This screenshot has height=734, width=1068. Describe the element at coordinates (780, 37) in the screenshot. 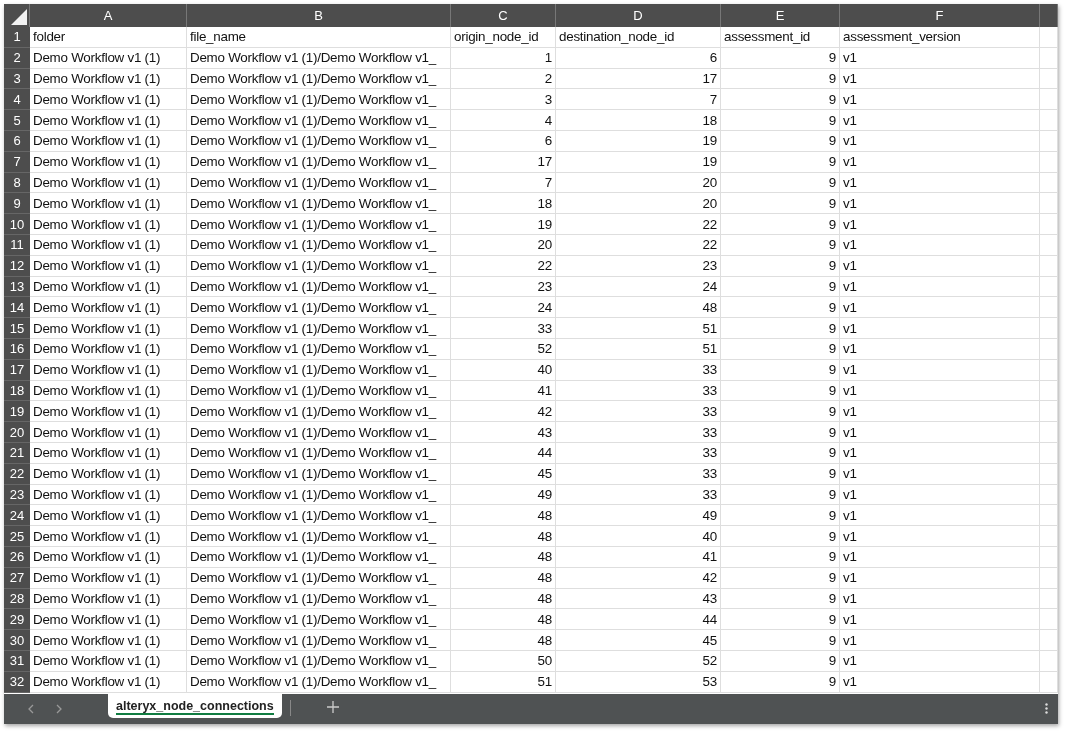

I see `column-title-cell: assessment_id` at that location.